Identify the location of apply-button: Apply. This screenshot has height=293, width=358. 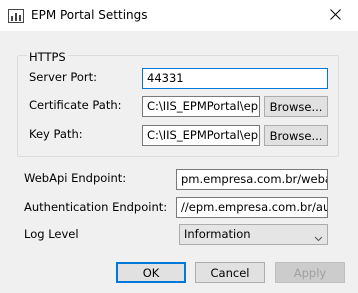
(310, 272).